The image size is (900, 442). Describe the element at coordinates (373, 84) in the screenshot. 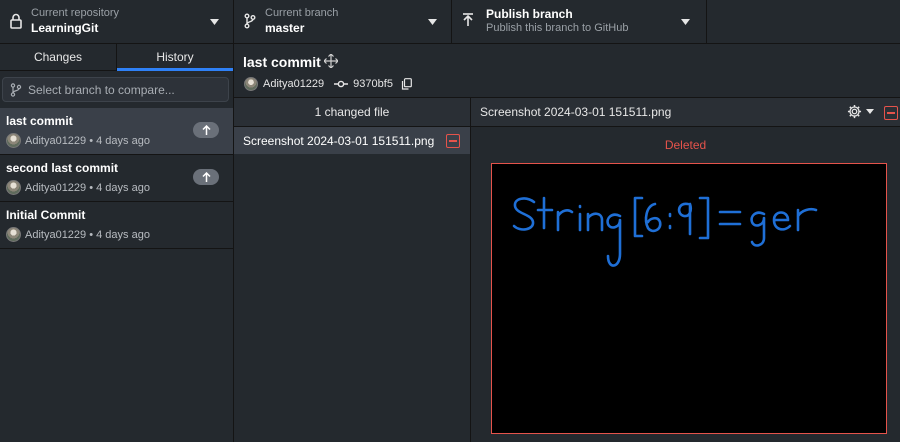

I see `commit-sha: 9370bf5` at that location.